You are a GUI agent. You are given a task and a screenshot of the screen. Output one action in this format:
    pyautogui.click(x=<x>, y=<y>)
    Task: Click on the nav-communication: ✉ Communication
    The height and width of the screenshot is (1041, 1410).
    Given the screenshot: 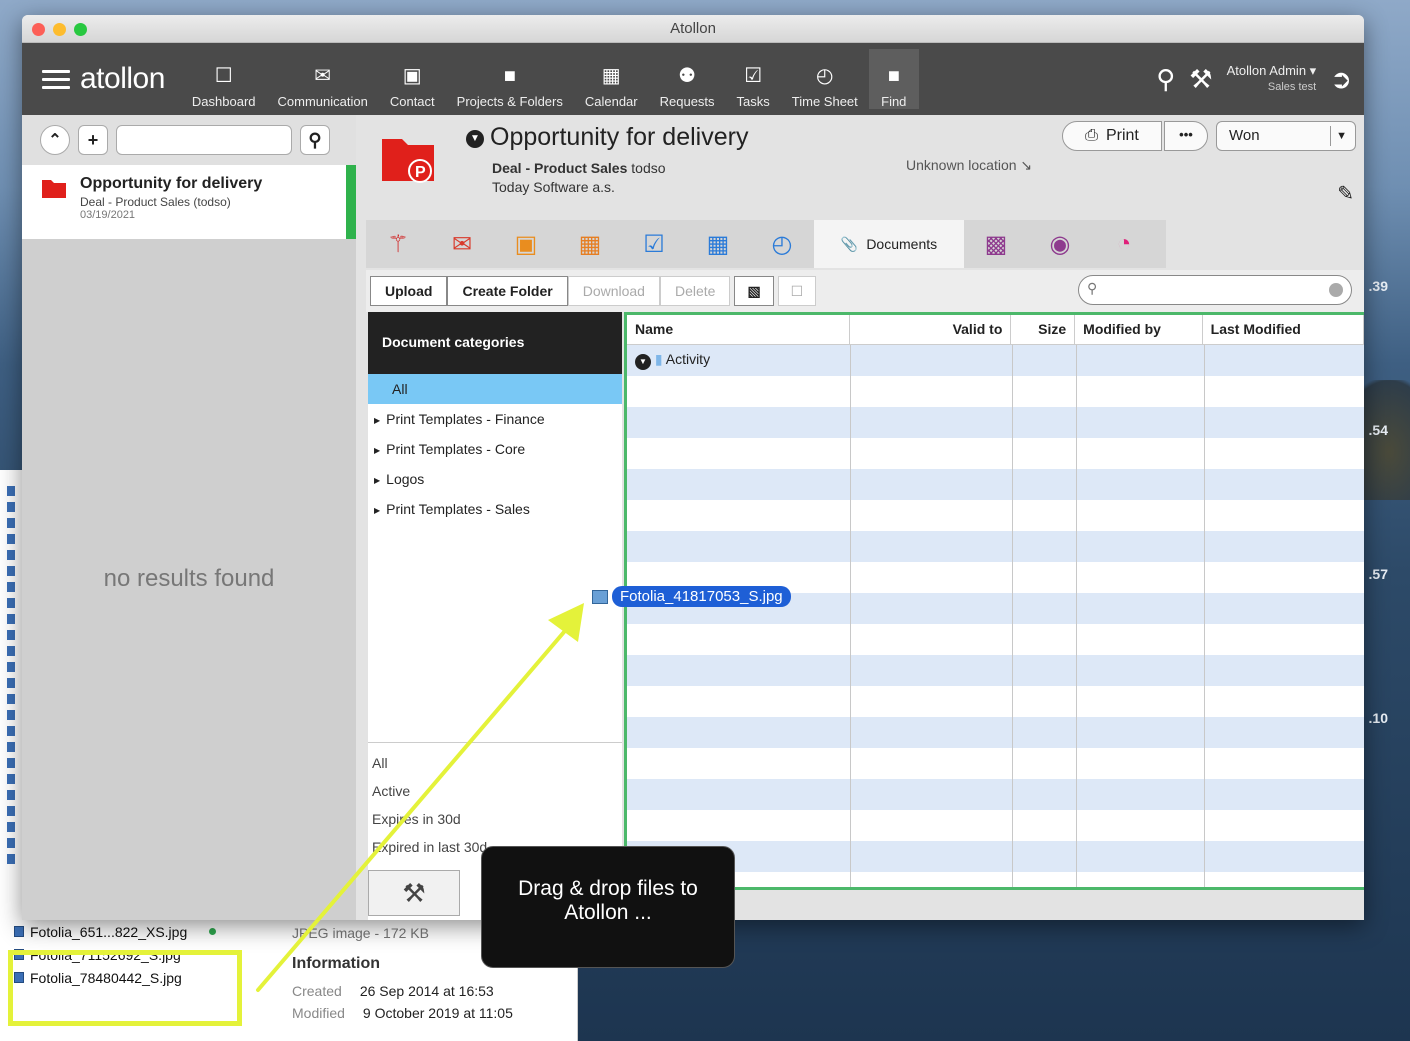 What is the action you would take?
    pyautogui.click(x=323, y=79)
    